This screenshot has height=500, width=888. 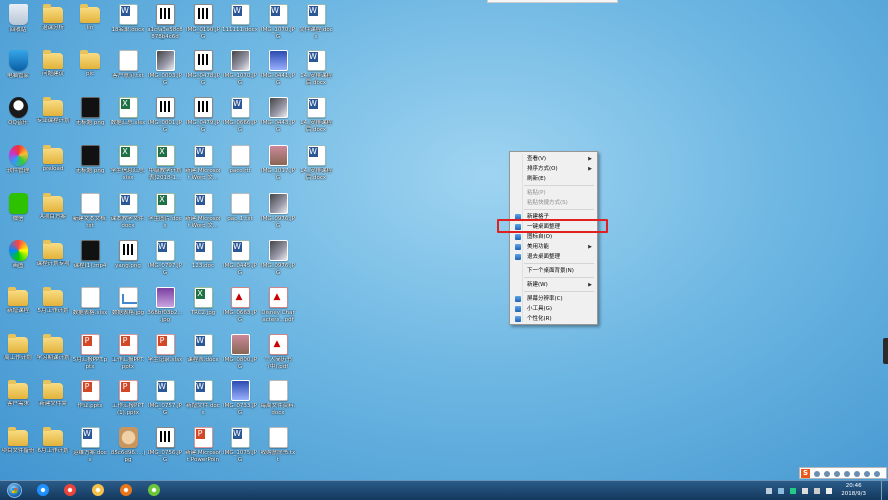 I want to click on desktop-icon: 文件课程.docx, so click(x=316, y=25).